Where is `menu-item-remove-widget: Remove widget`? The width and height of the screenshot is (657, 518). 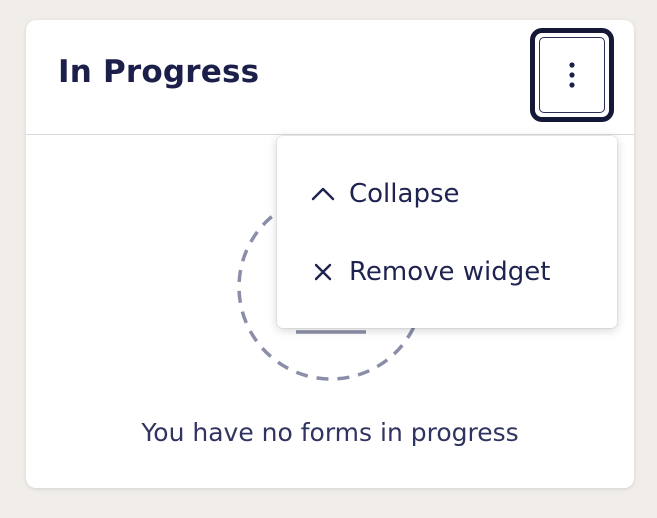
menu-item-remove-widget: Remove widget is located at coordinates (447, 272).